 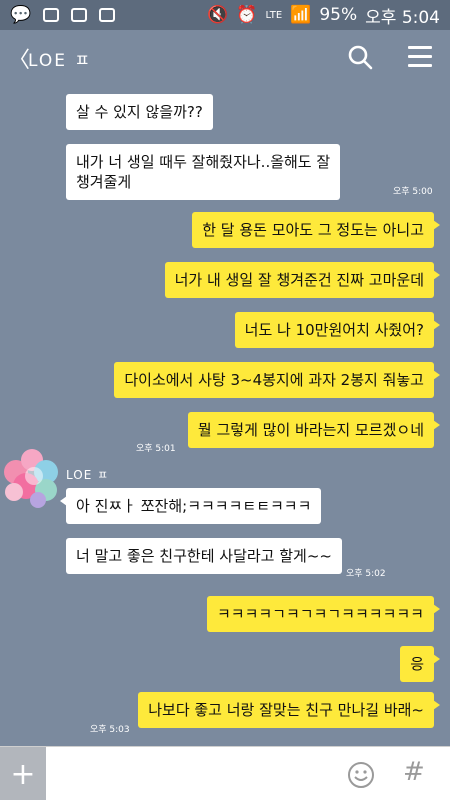 What do you see at coordinates (79, 15) in the screenshot?
I see `mail-notification-icon` at bounding box center [79, 15].